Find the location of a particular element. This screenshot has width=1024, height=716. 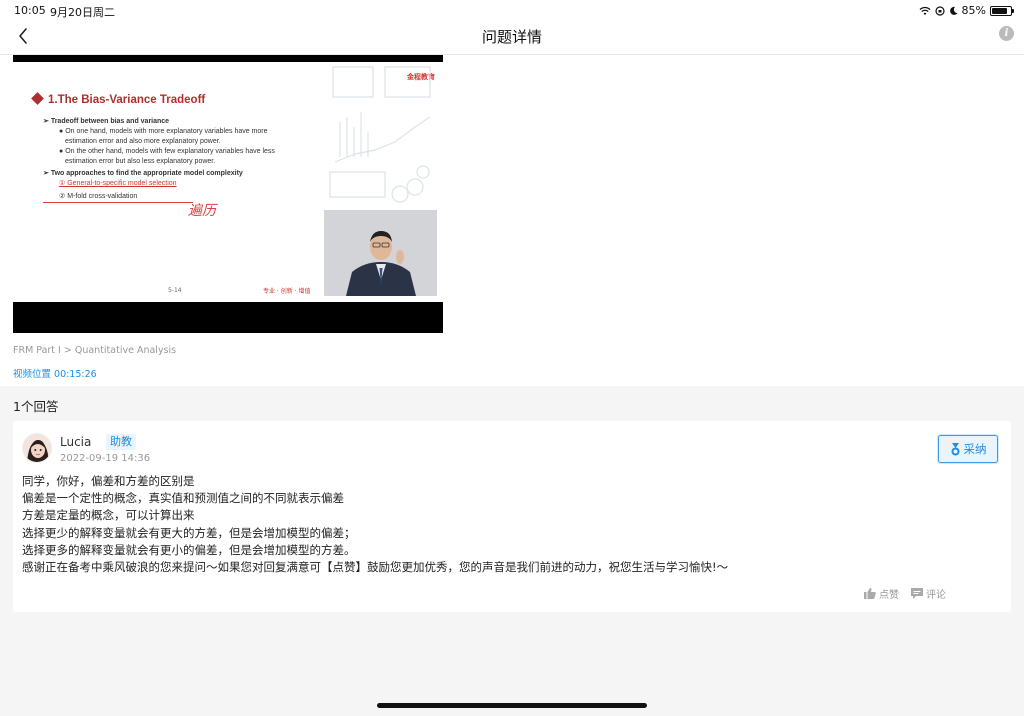

answer-author-name: Lucia is located at coordinates (76, 442).